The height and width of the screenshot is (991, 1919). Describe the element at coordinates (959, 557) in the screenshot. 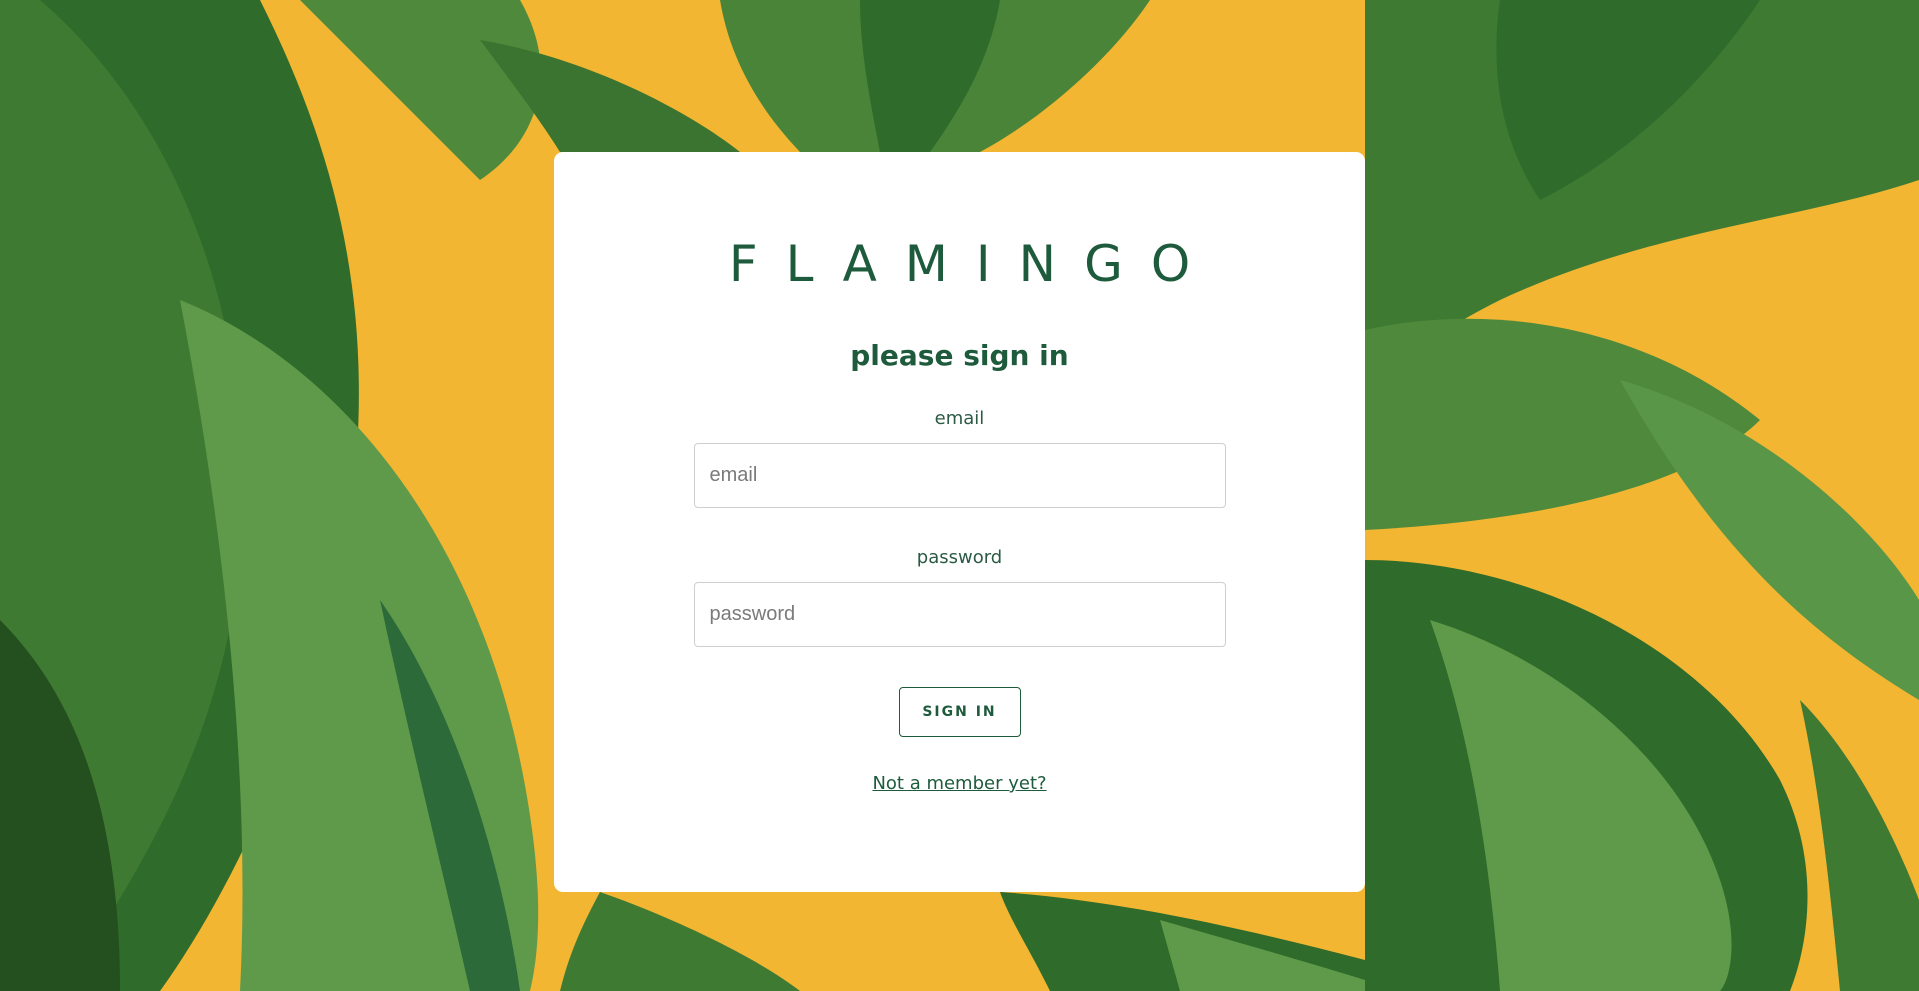

I see `password-label: password` at that location.